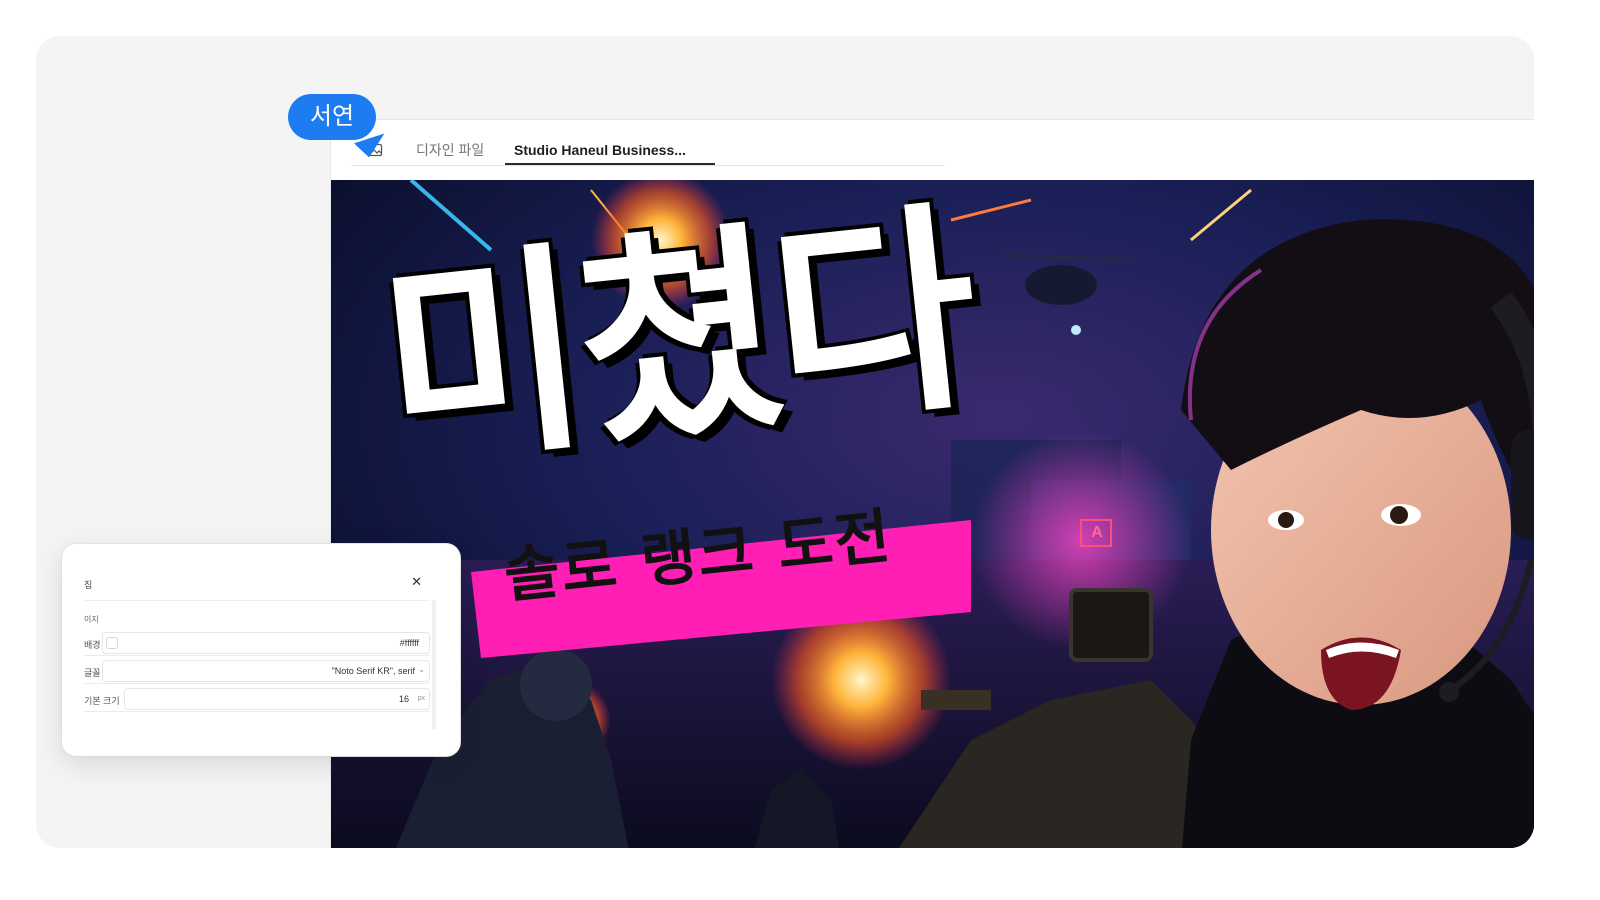 The width and height of the screenshot is (1600, 900). What do you see at coordinates (450, 150) in the screenshot?
I see `tab-design-files: 디자인 파일` at bounding box center [450, 150].